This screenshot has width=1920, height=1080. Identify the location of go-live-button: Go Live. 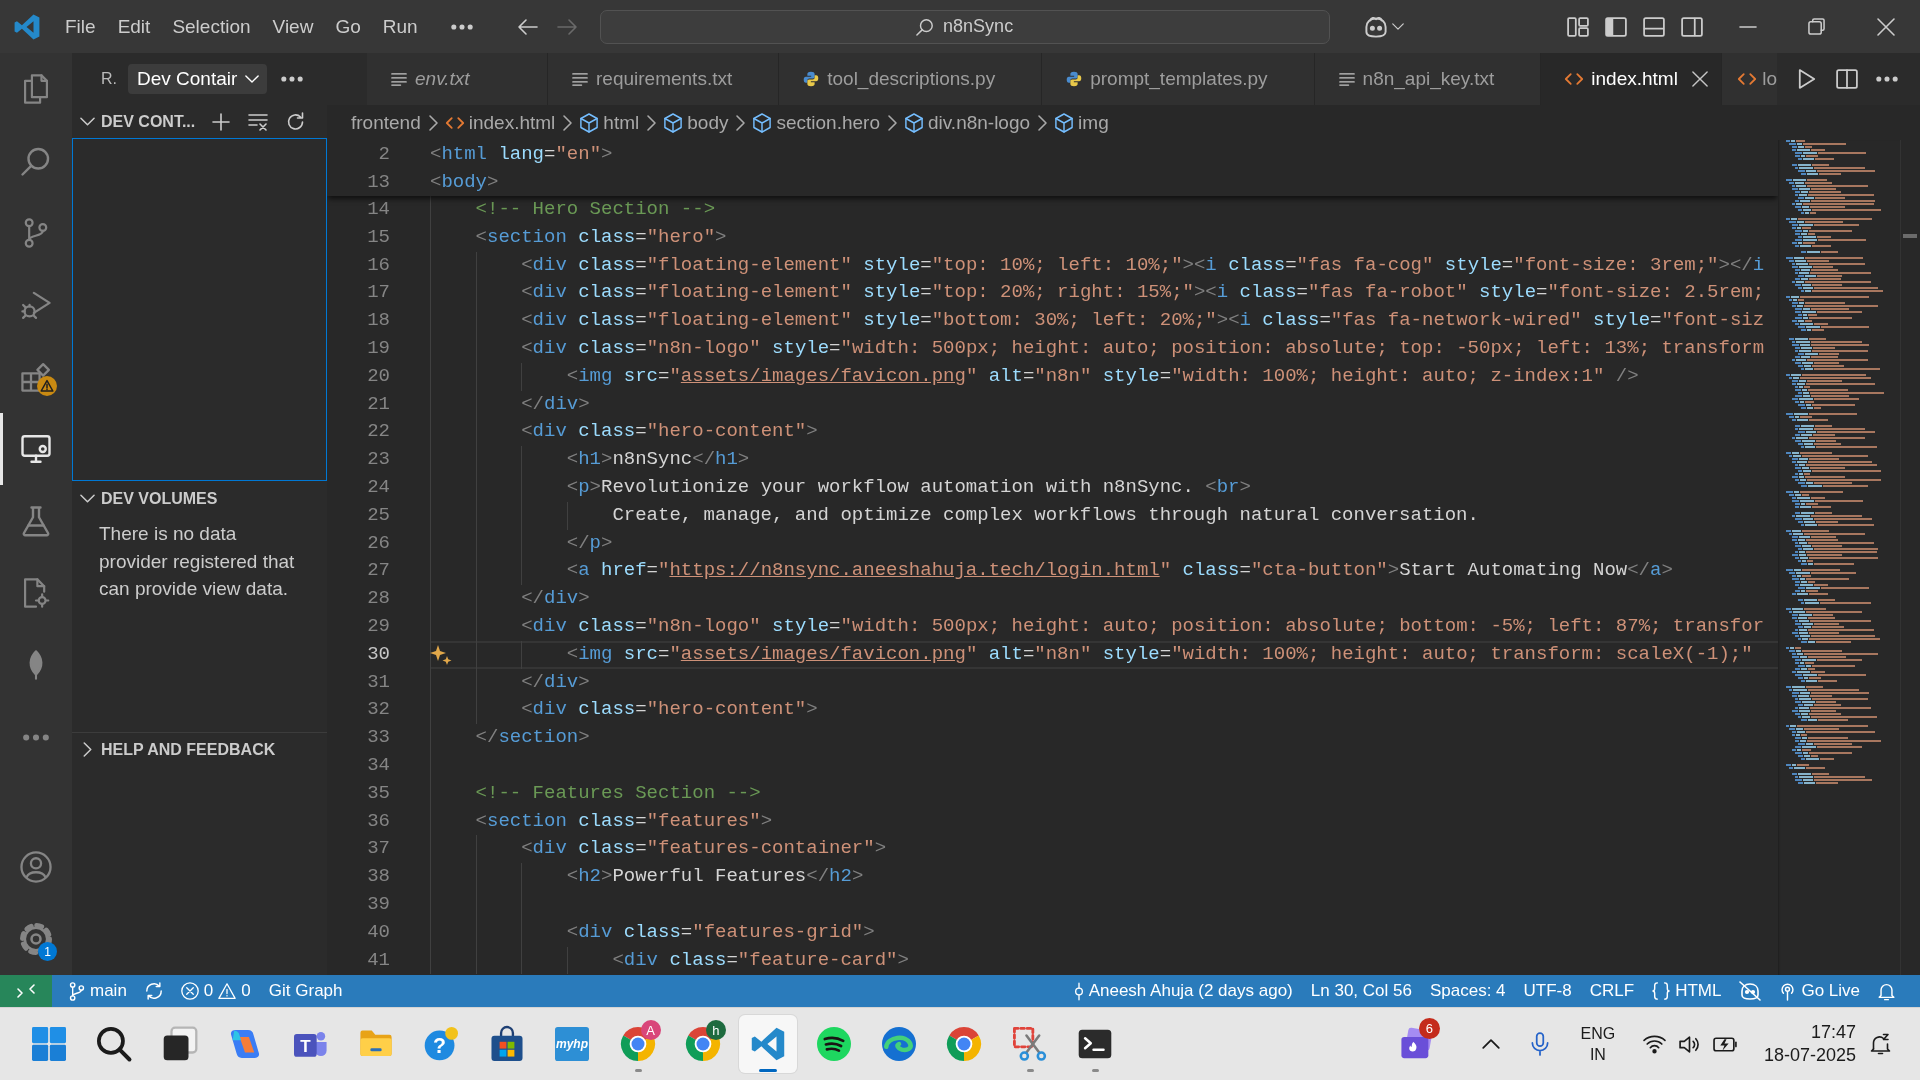
(1819, 991).